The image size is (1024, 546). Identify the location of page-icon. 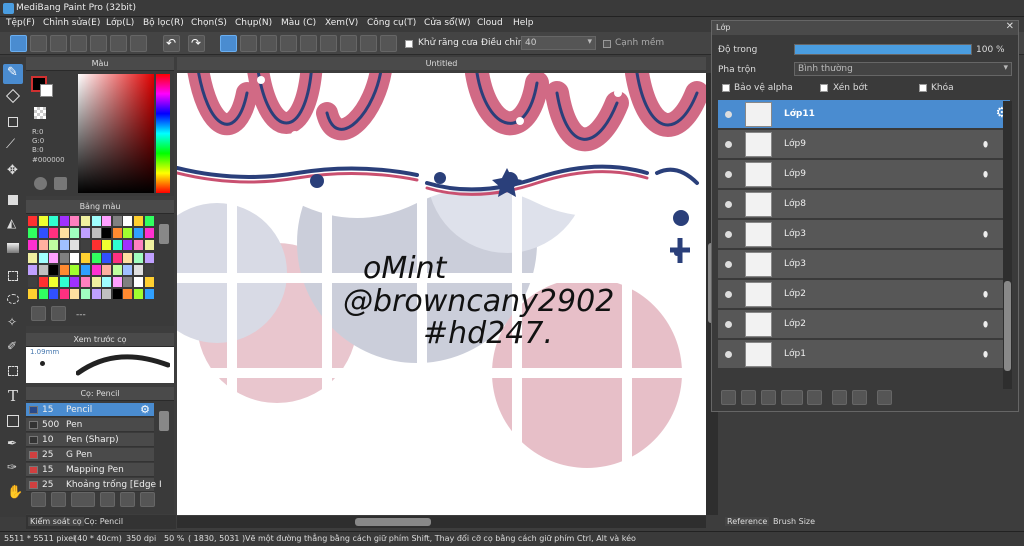
(78, 43).